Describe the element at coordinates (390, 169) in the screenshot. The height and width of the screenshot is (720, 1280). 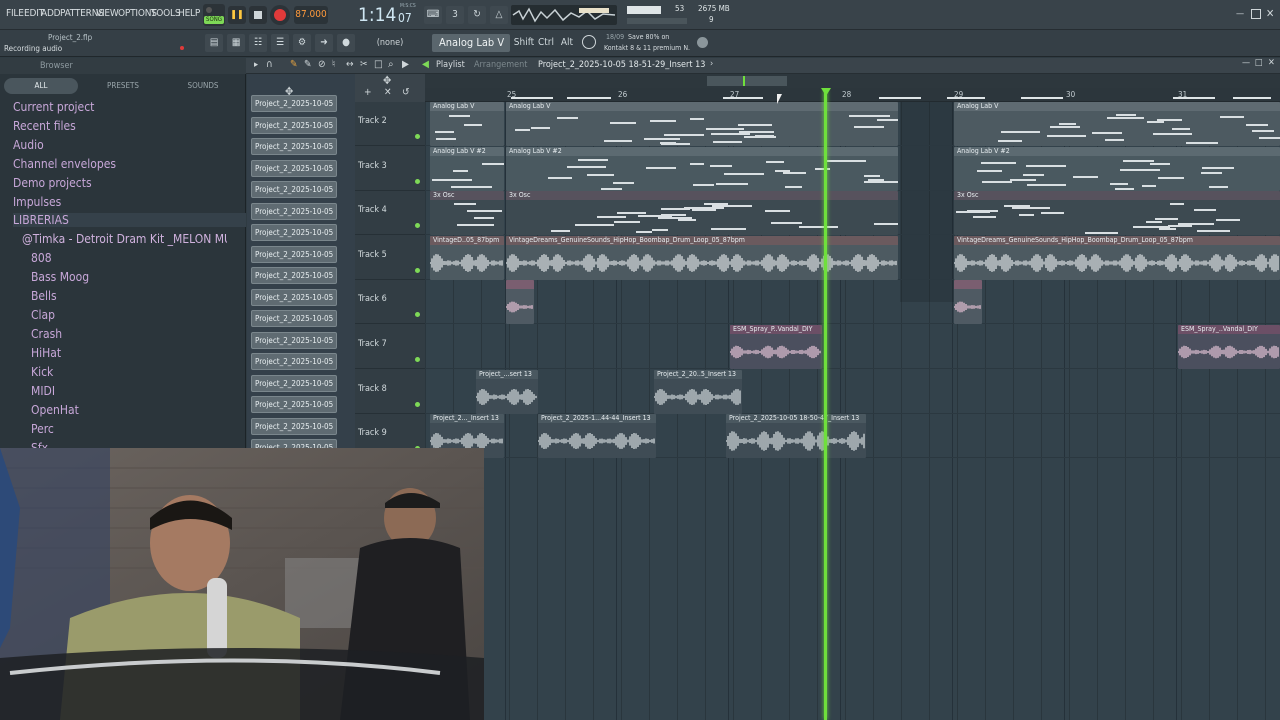
I see `track-header: Track 3` at that location.